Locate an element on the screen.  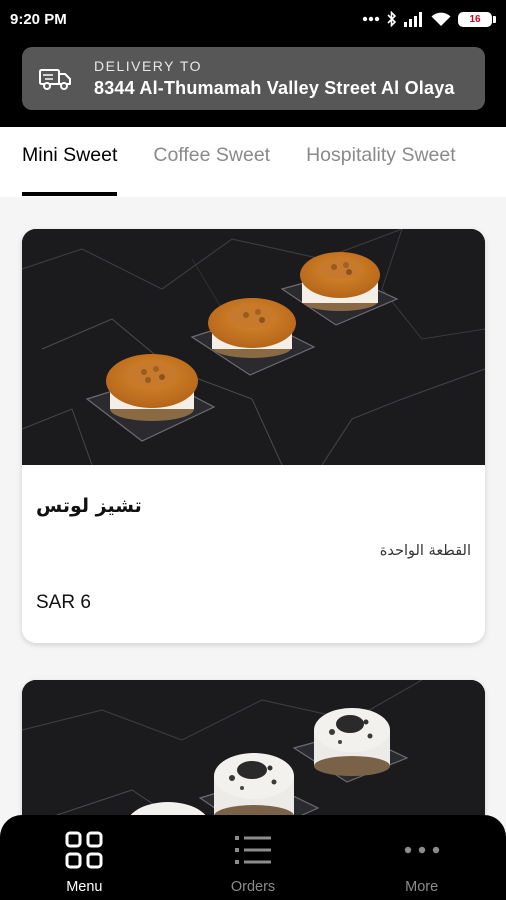
bluetooth-icon is located at coordinates (392, 19).